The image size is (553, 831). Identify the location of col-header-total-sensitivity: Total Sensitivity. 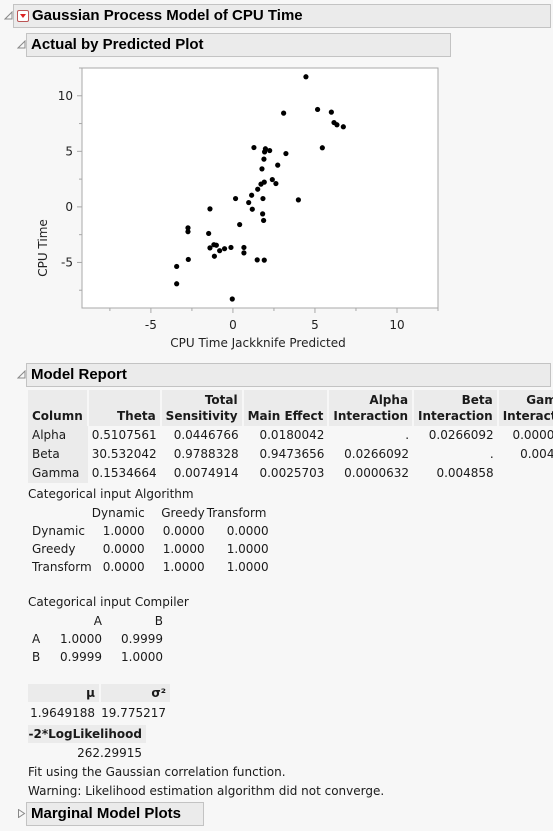
(201, 408).